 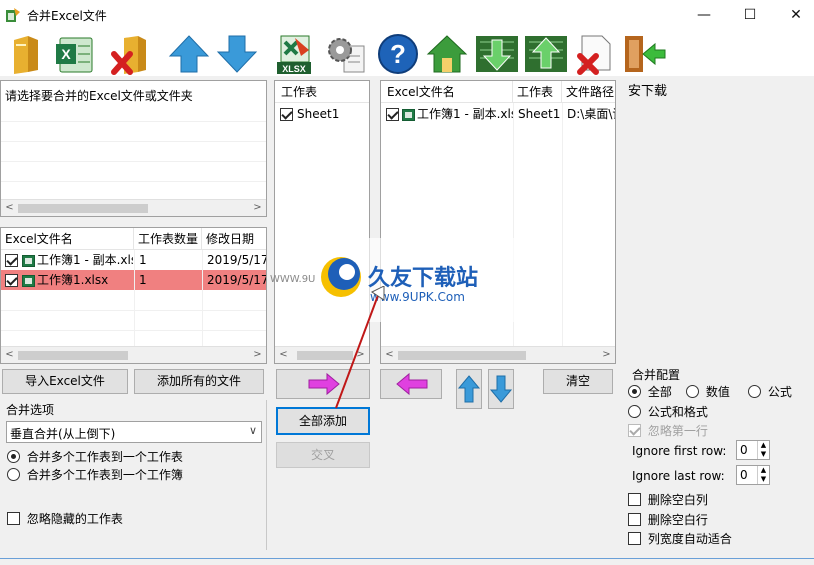 What do you see at coordinates (650, 391) in the screenshot?
I see `option-all: 全部` at bounding box center [650, 391].